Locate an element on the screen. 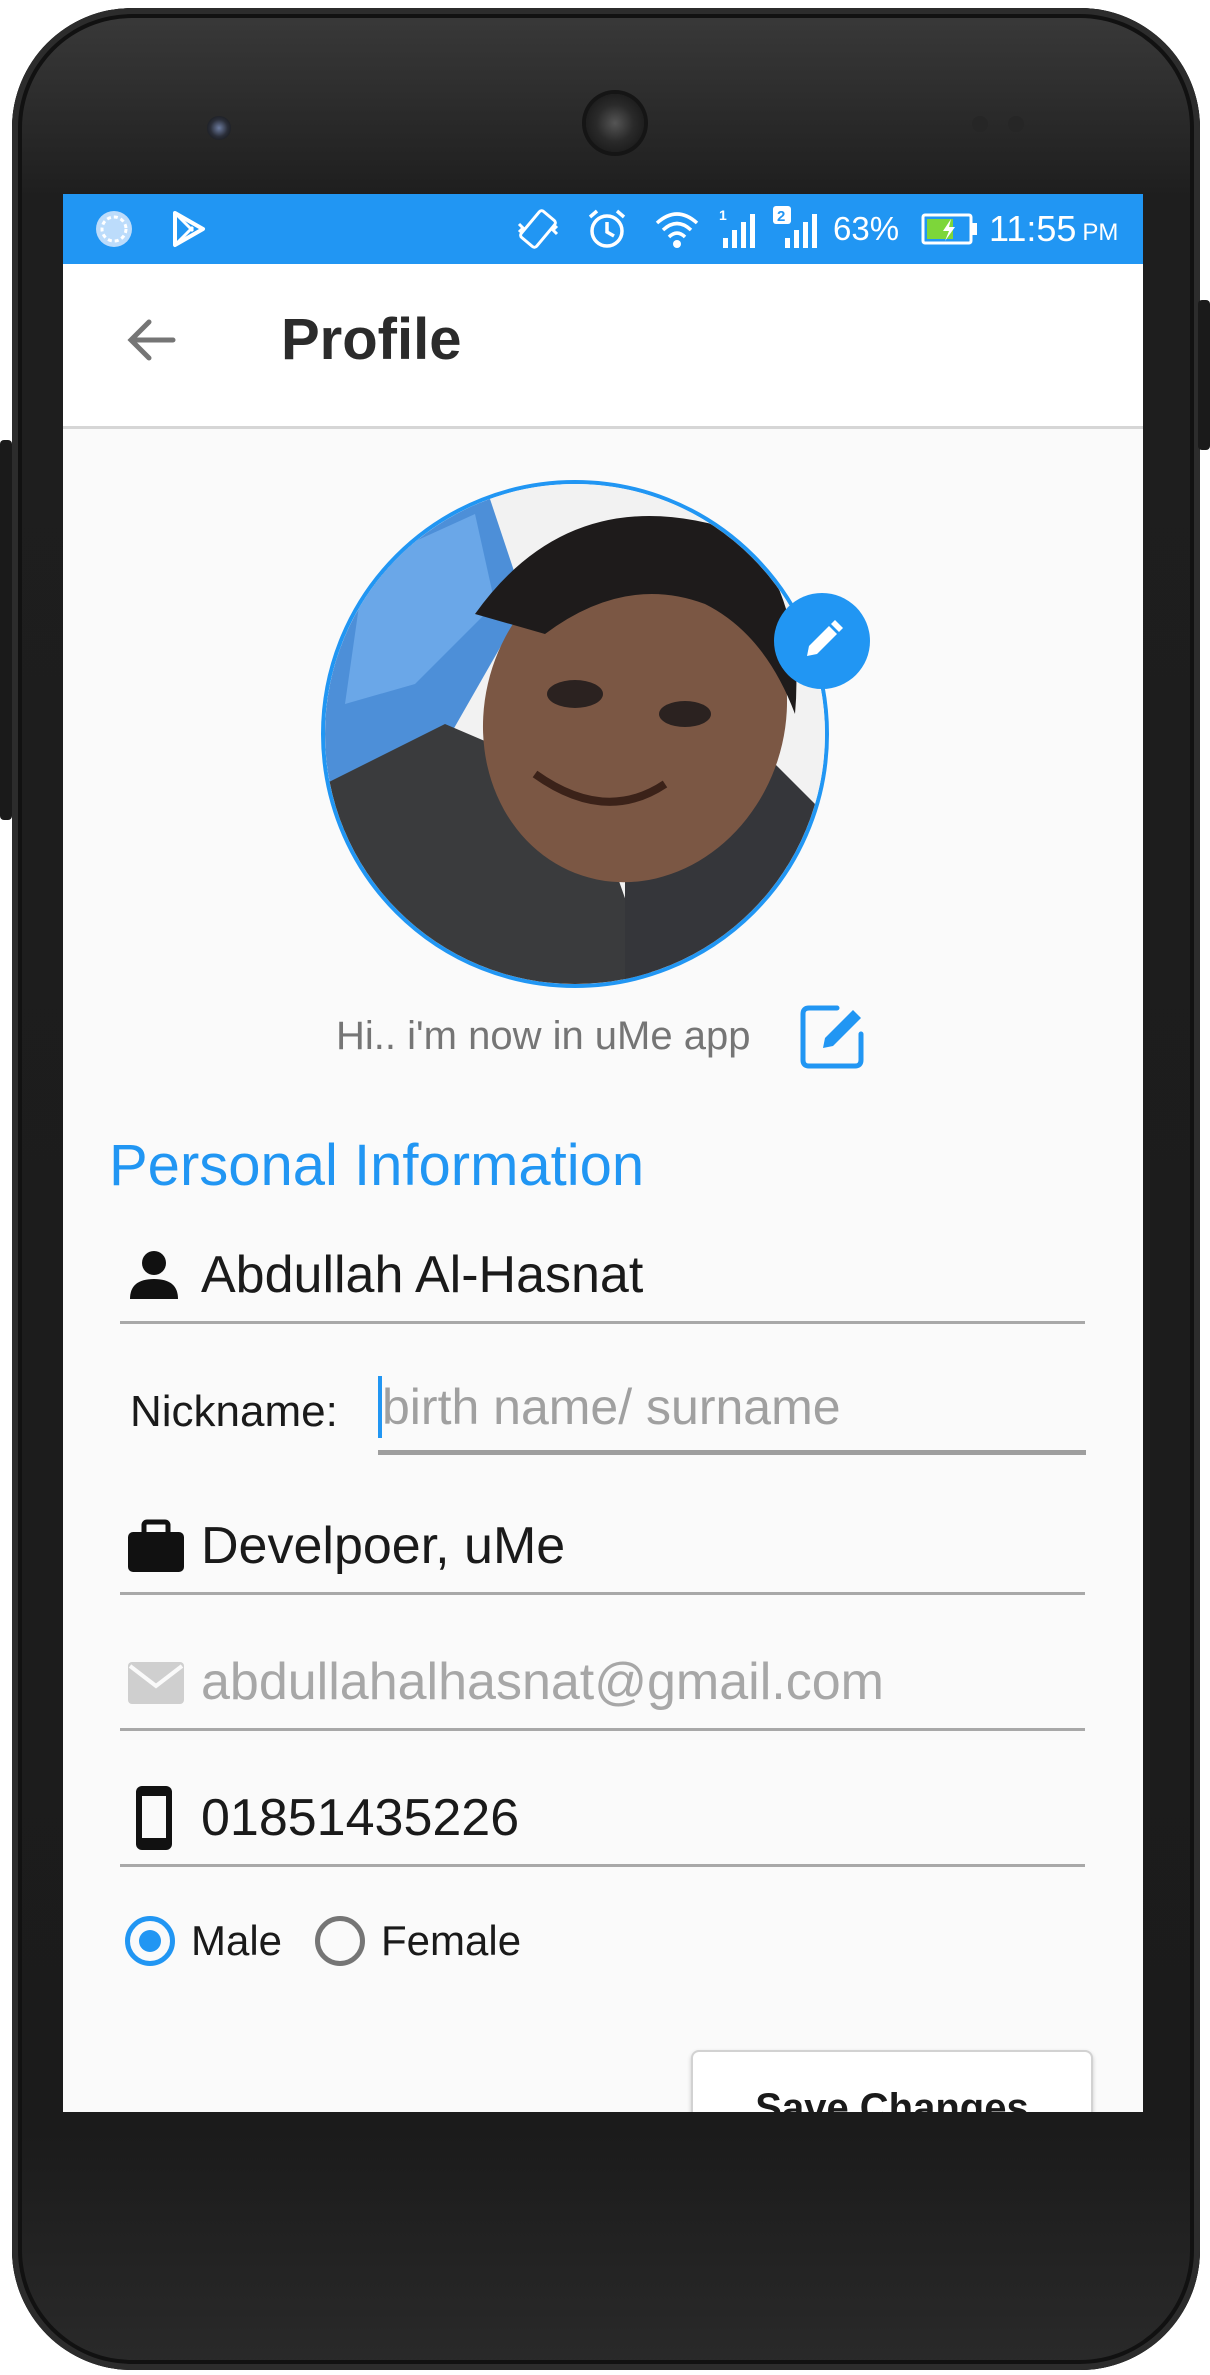  nickname-label: Nickname: is located at coordinates (234, 1411).